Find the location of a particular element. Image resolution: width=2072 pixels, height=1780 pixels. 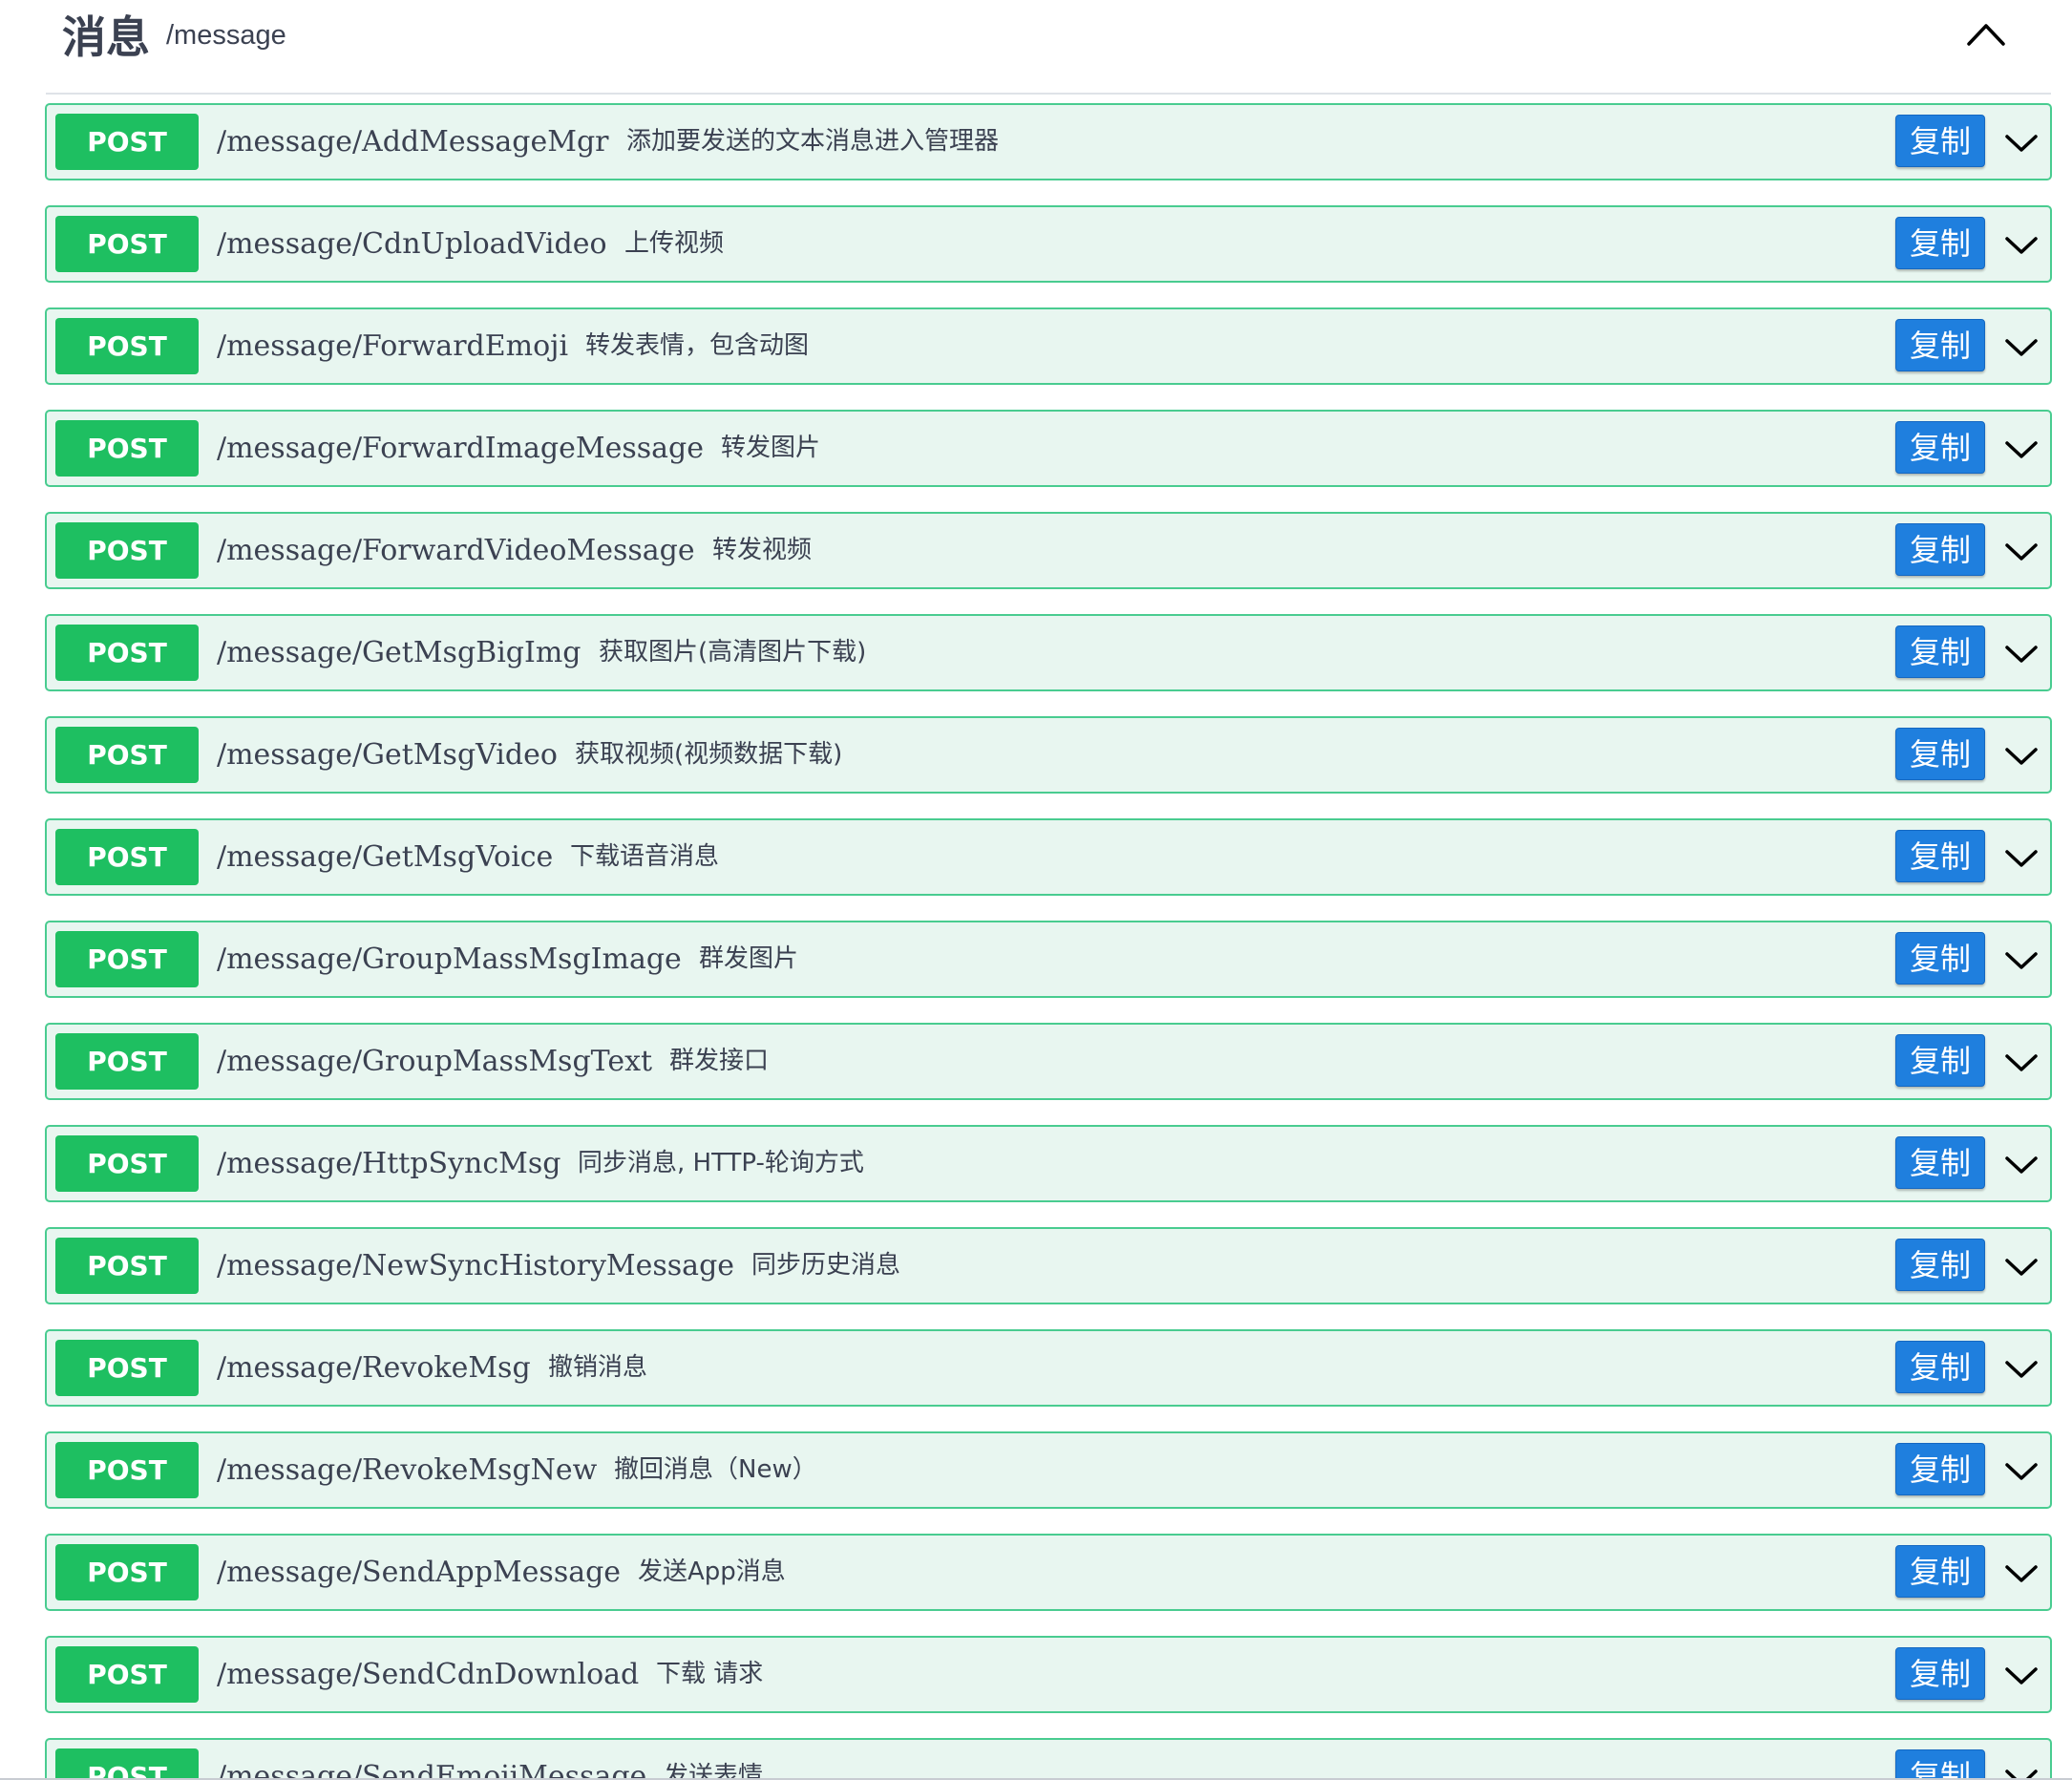

operation-path: /message/GetMsgVoice is located at coordinates (385, 857).